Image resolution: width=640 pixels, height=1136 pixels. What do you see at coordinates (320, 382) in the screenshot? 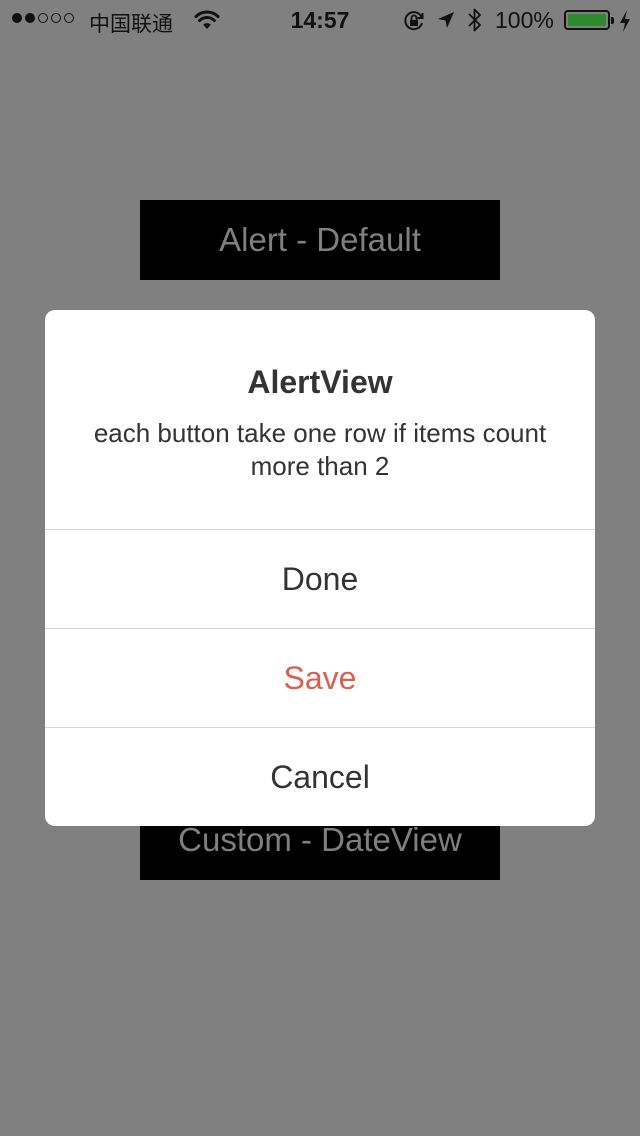
I see `alert-title: AlertView` at bounding box center [320, 382].